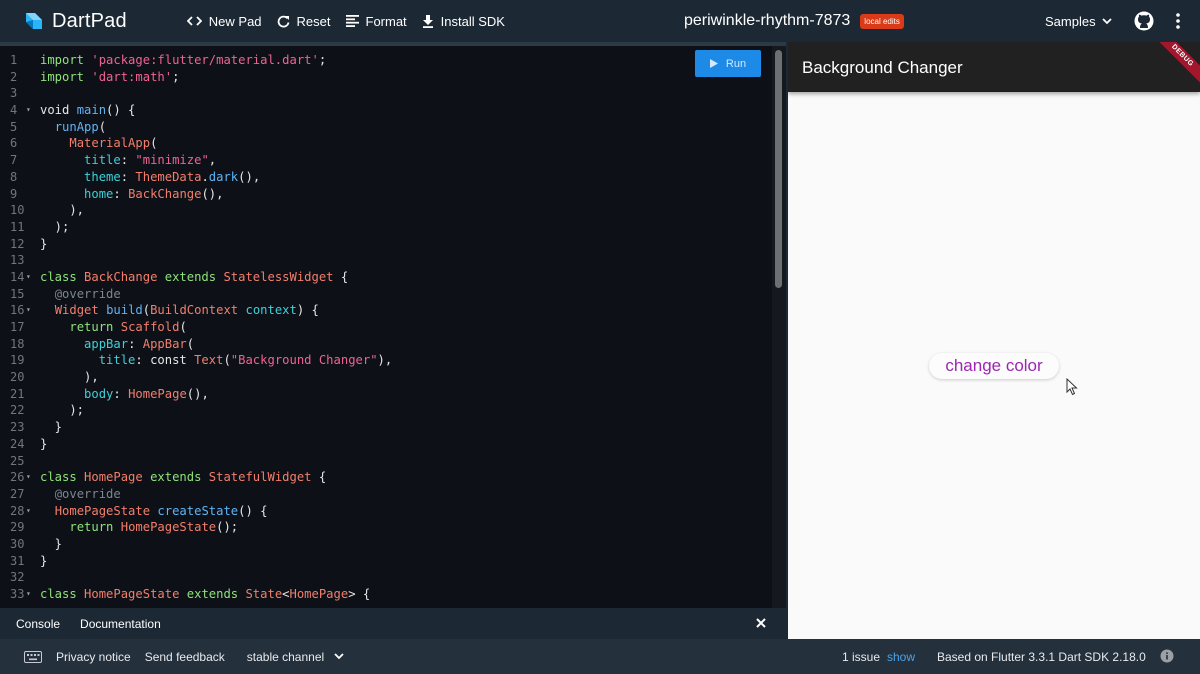 This screenshot has height=674, width=1200. What do you see at coordinates (216, 394) in the screenshot?
I see `code-line: body: HomePage(),` at bounding box center [216, 394].